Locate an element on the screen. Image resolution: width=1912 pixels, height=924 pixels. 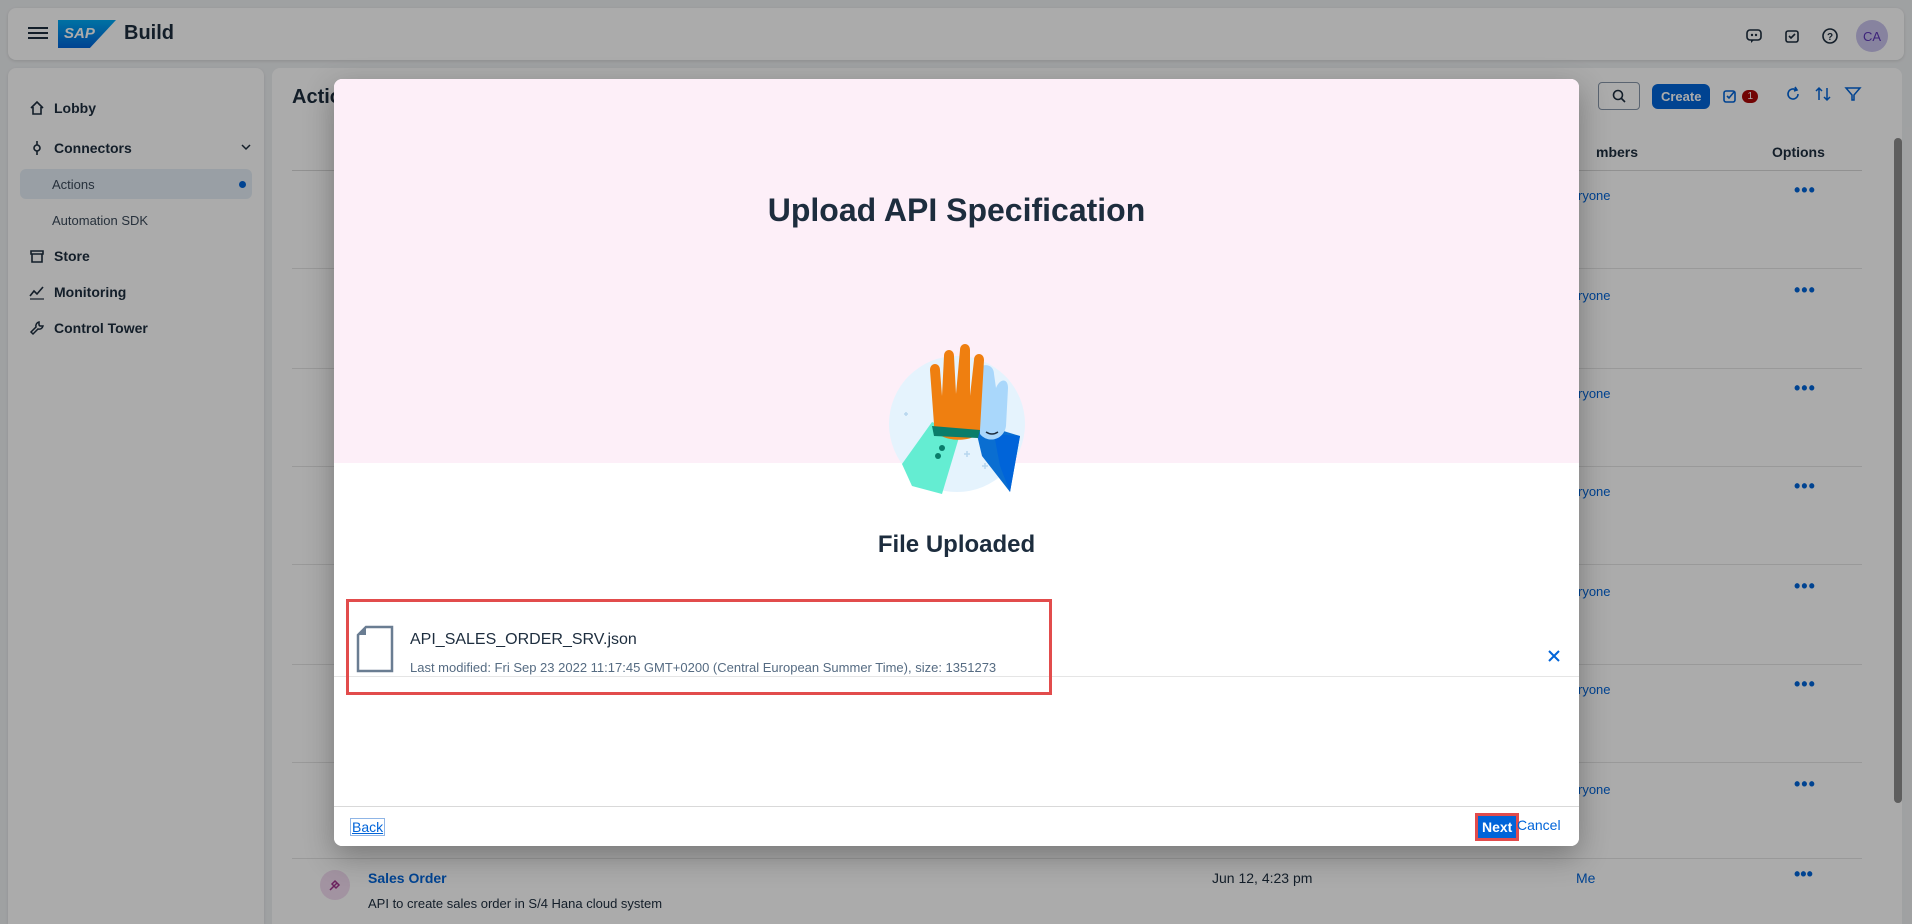
remove-file-button is located at coordinates (1554, 656).